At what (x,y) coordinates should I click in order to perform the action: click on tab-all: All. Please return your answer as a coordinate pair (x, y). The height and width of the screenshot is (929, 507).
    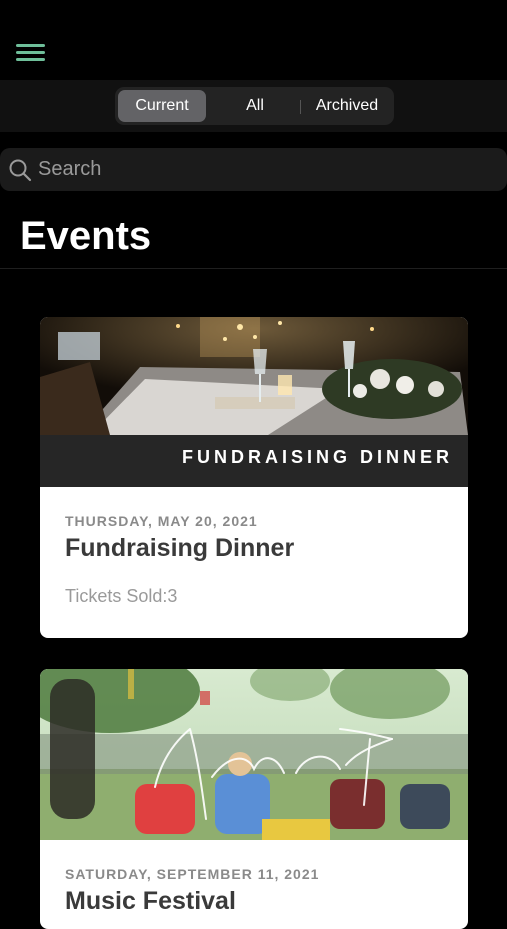
    Looking at the image, I should click on (255, 106).